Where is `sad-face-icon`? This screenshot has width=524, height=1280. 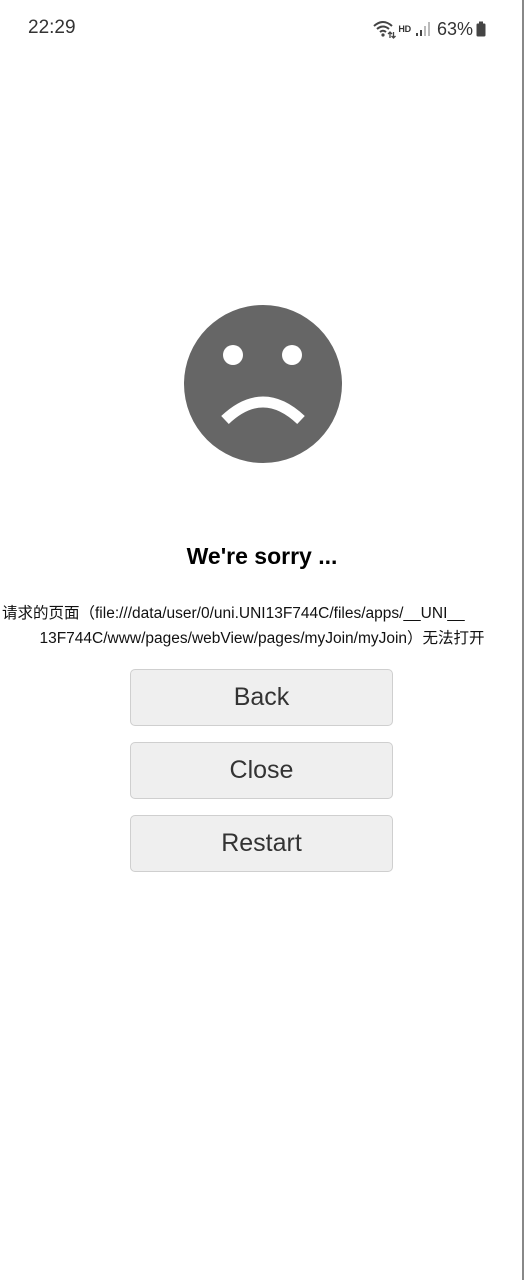 sad-face-icon is located at coordinates (263, 384).